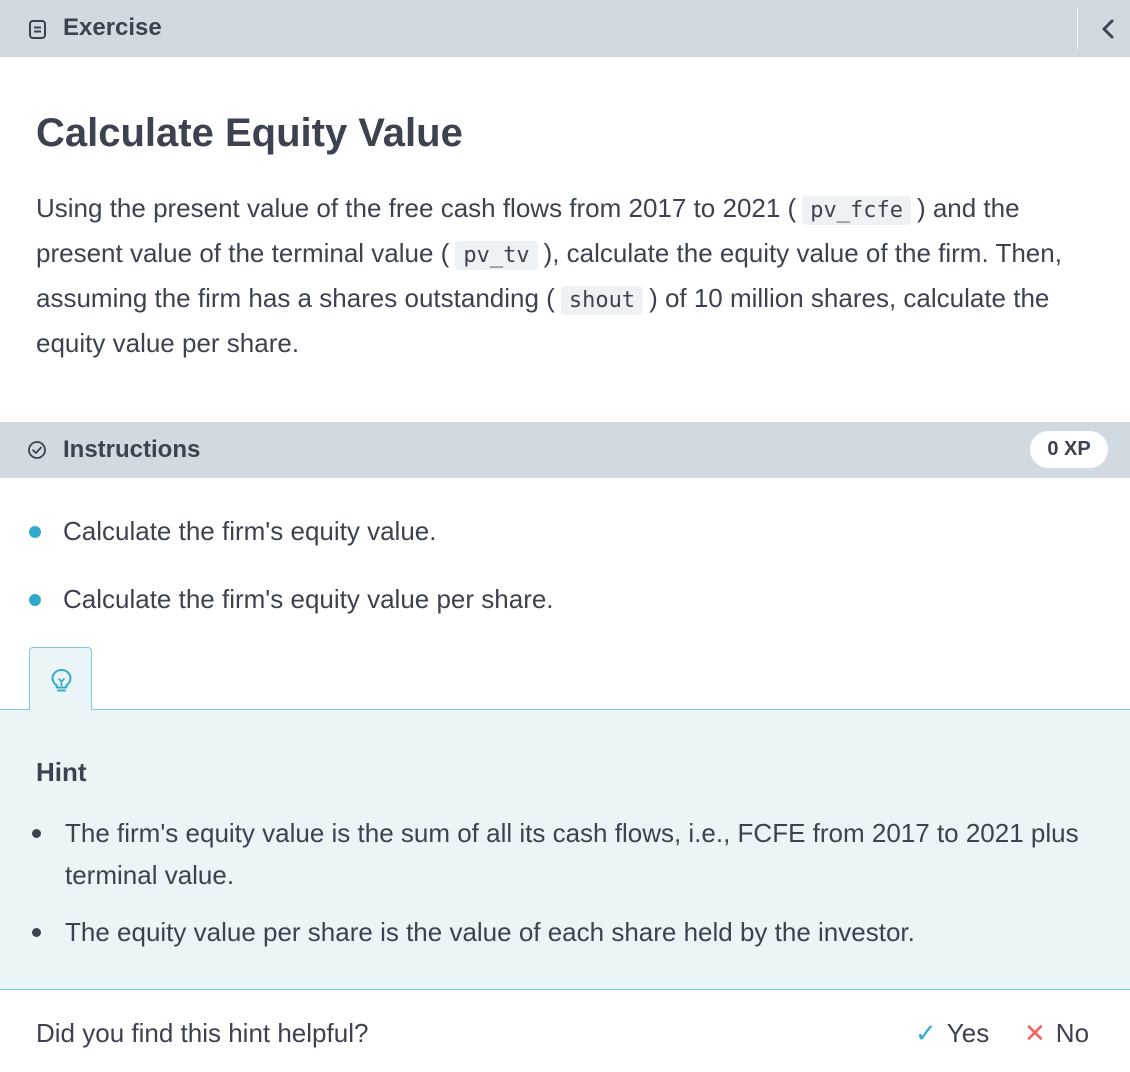 This screenshot has width=1130, height=1072. I want to click on code-shout: shout, so click(602, 300).